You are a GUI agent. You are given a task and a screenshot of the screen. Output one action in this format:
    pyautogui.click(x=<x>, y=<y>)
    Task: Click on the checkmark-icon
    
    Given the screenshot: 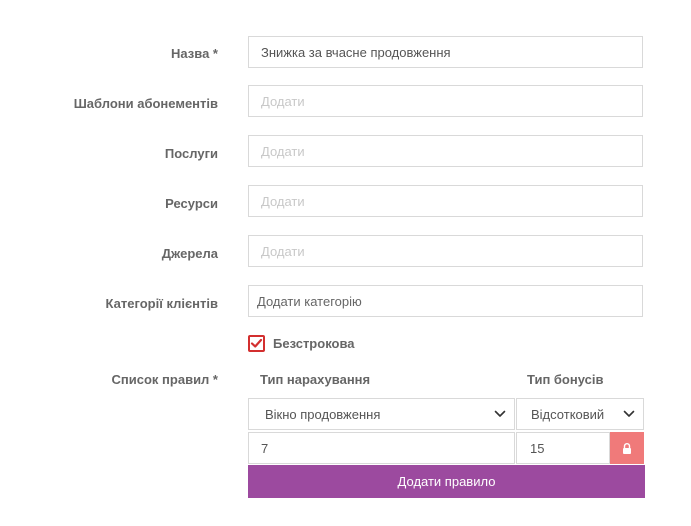 What is the action you would take?
    pyautogui.click(x=256, y=343)
    